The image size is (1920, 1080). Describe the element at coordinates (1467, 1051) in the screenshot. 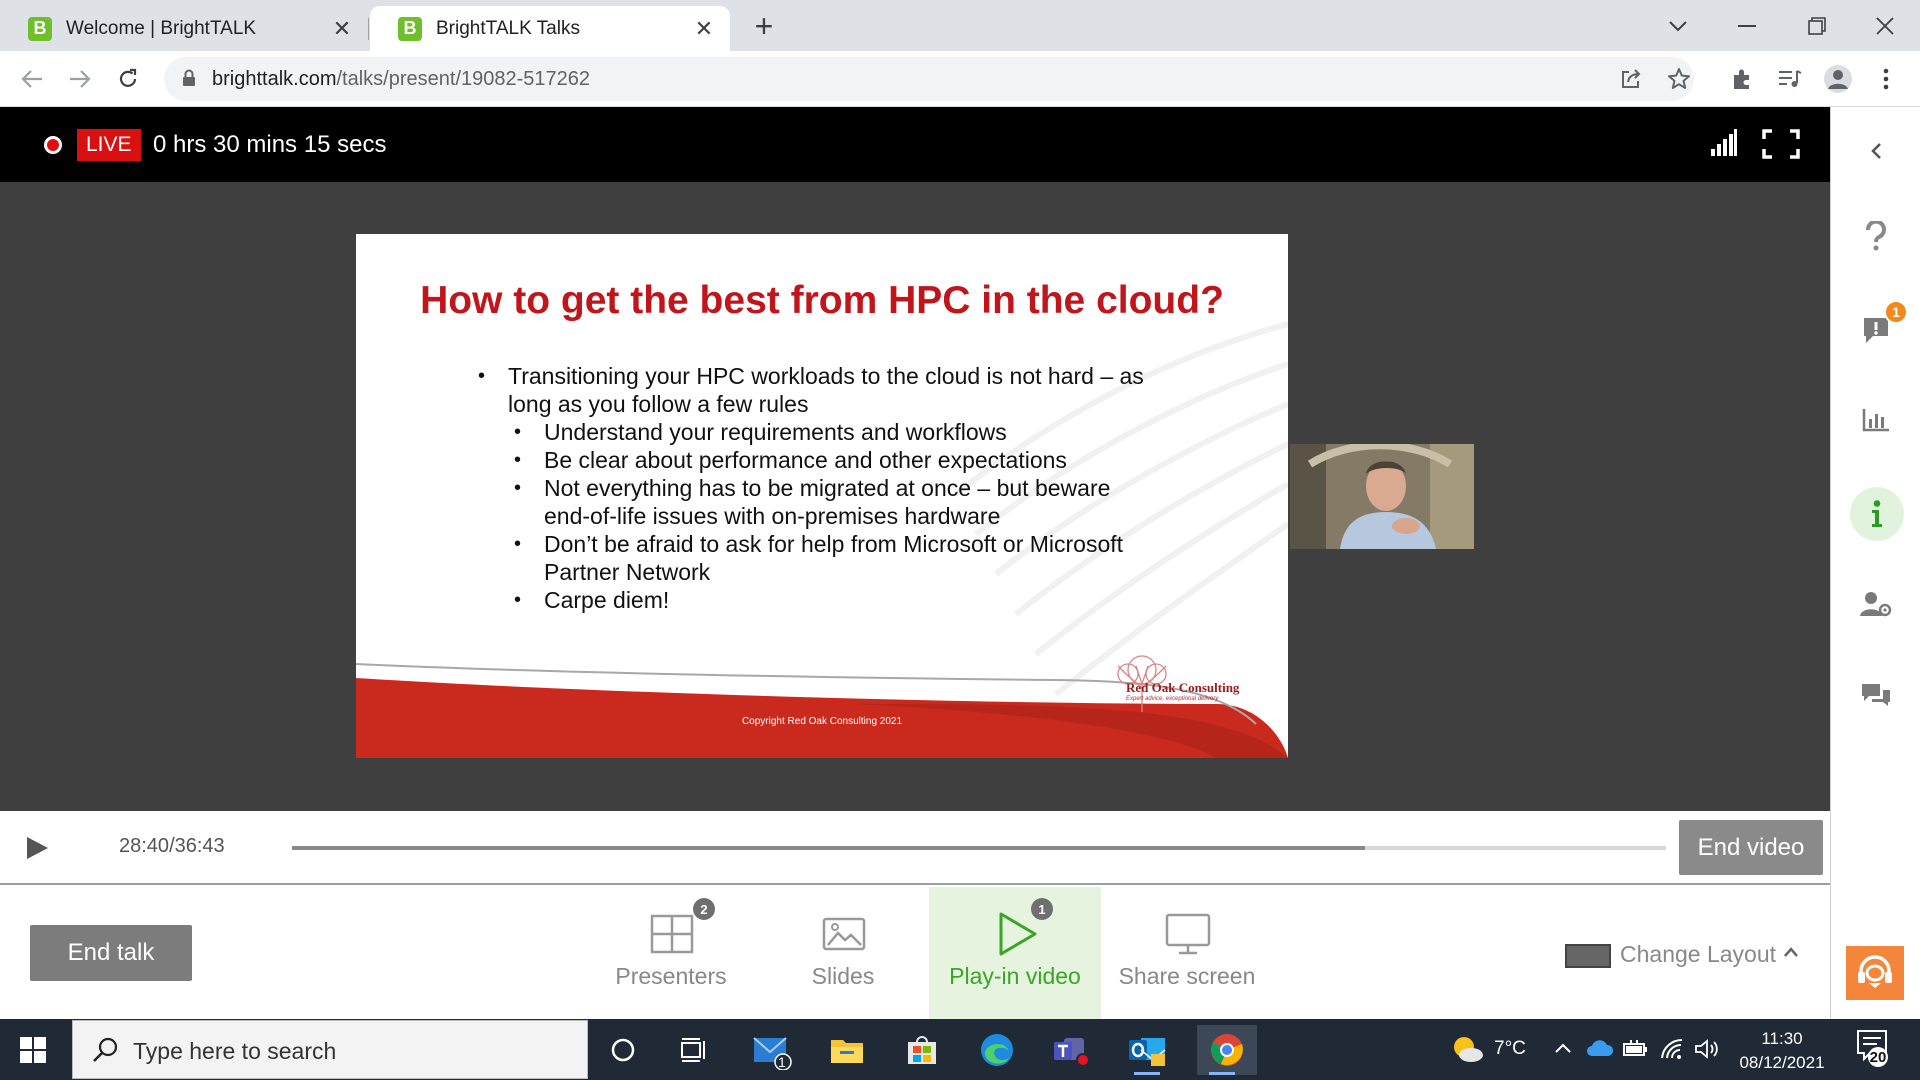

I see `weather-icon` at that location.